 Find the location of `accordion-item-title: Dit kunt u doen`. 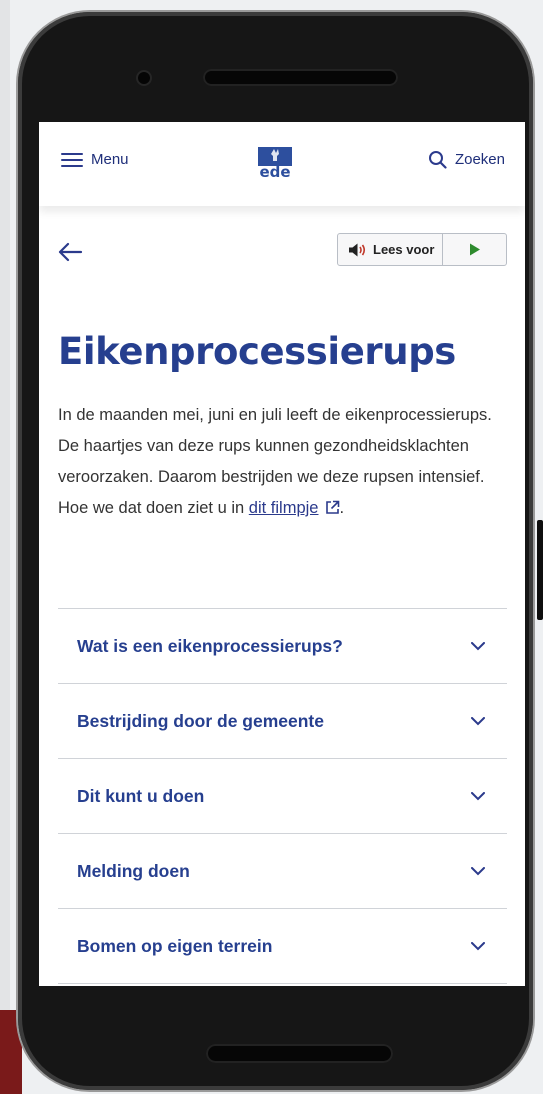

accordion-item-title: Dit kunt u doen is located at coordinates (141, 795).